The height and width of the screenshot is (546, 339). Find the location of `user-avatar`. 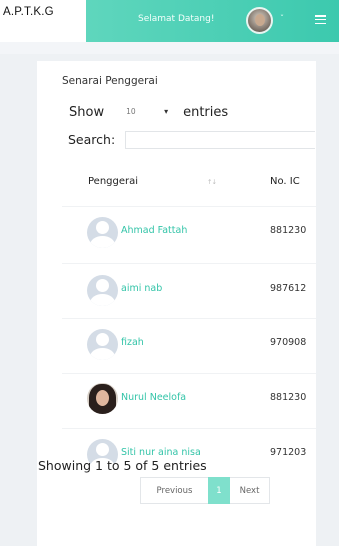

user-avatar is located at coordinates (259, 20).